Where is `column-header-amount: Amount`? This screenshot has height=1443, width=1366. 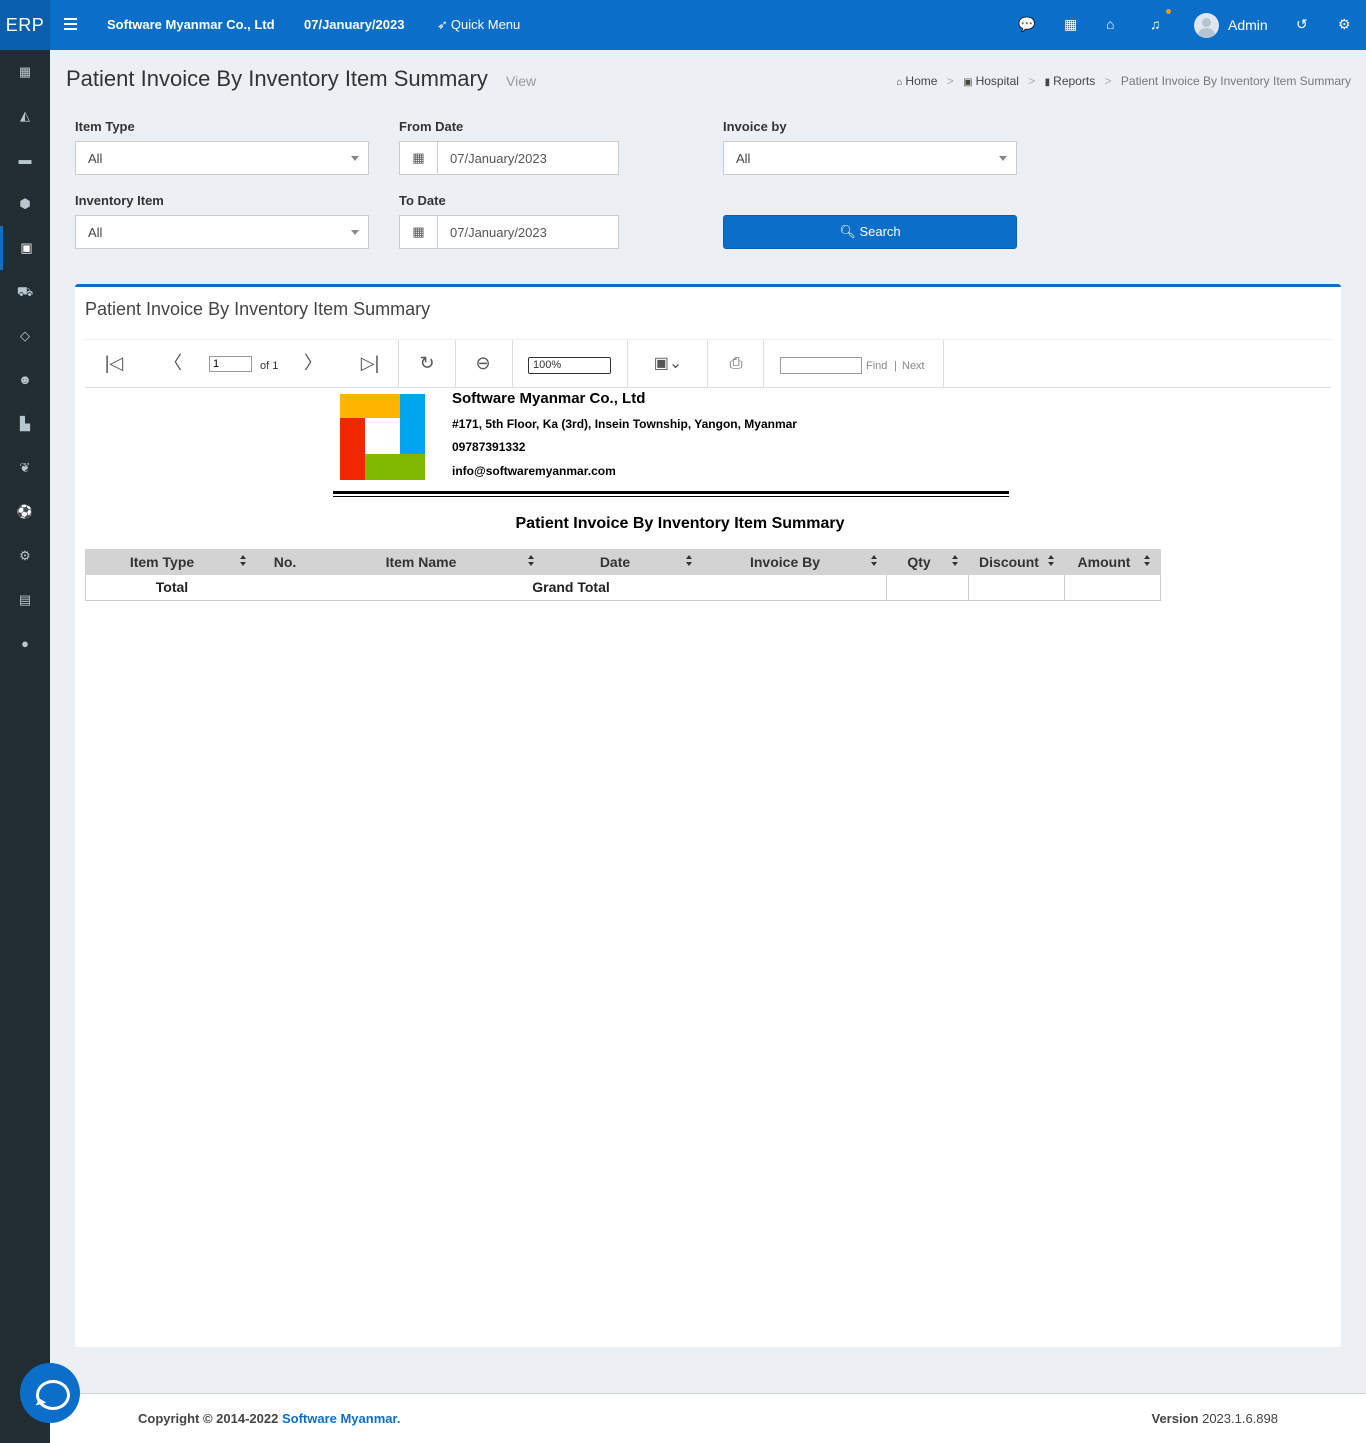 column-header-amount: Amount is located at coordinates (1104, 562).